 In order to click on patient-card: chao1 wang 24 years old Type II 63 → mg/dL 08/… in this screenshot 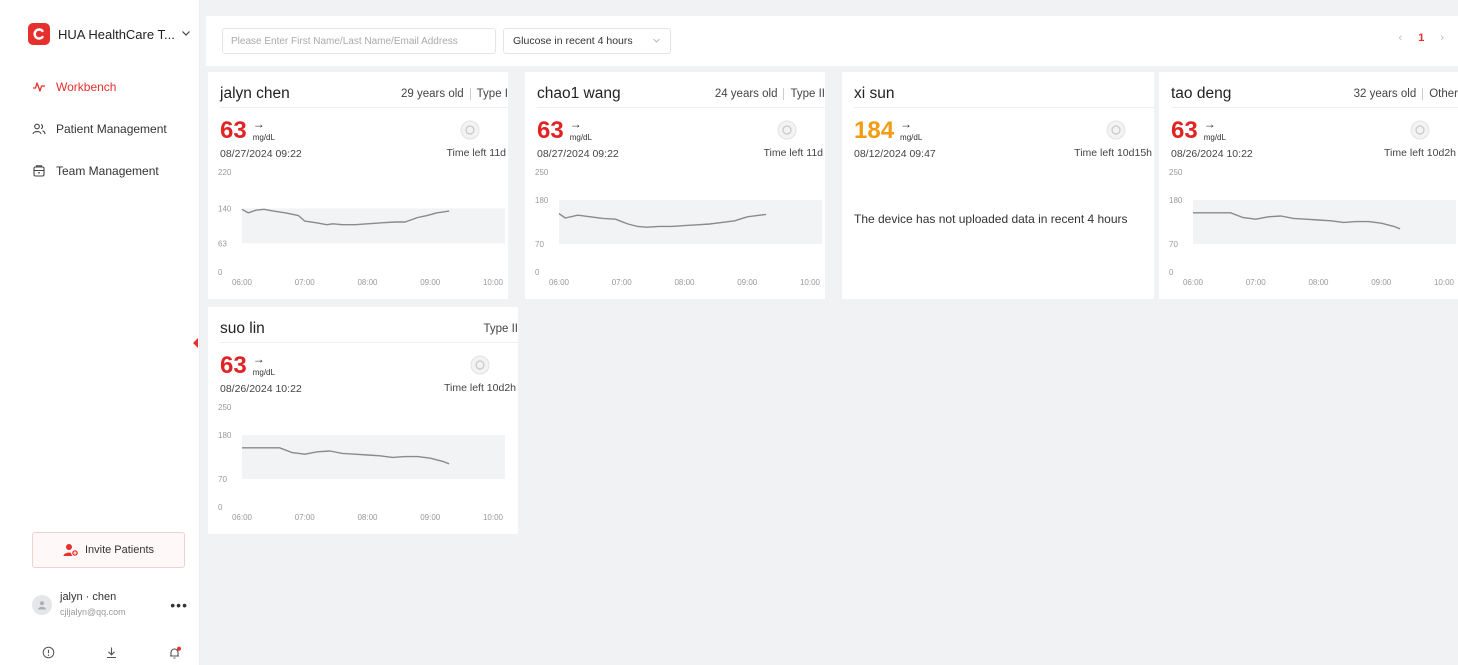, I will do `click(675, 185)`.